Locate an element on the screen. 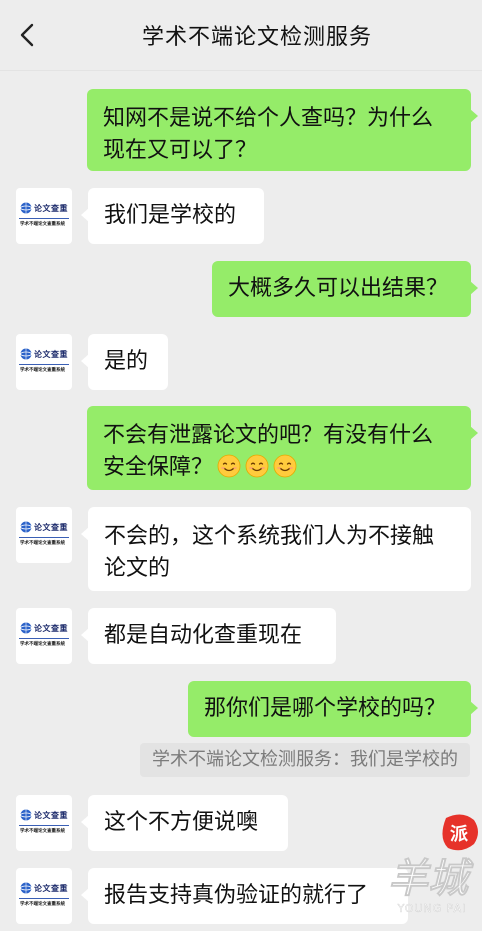  message-bubble-incoming: 都是自动化查重现在 is located at coordinates (208, 636).